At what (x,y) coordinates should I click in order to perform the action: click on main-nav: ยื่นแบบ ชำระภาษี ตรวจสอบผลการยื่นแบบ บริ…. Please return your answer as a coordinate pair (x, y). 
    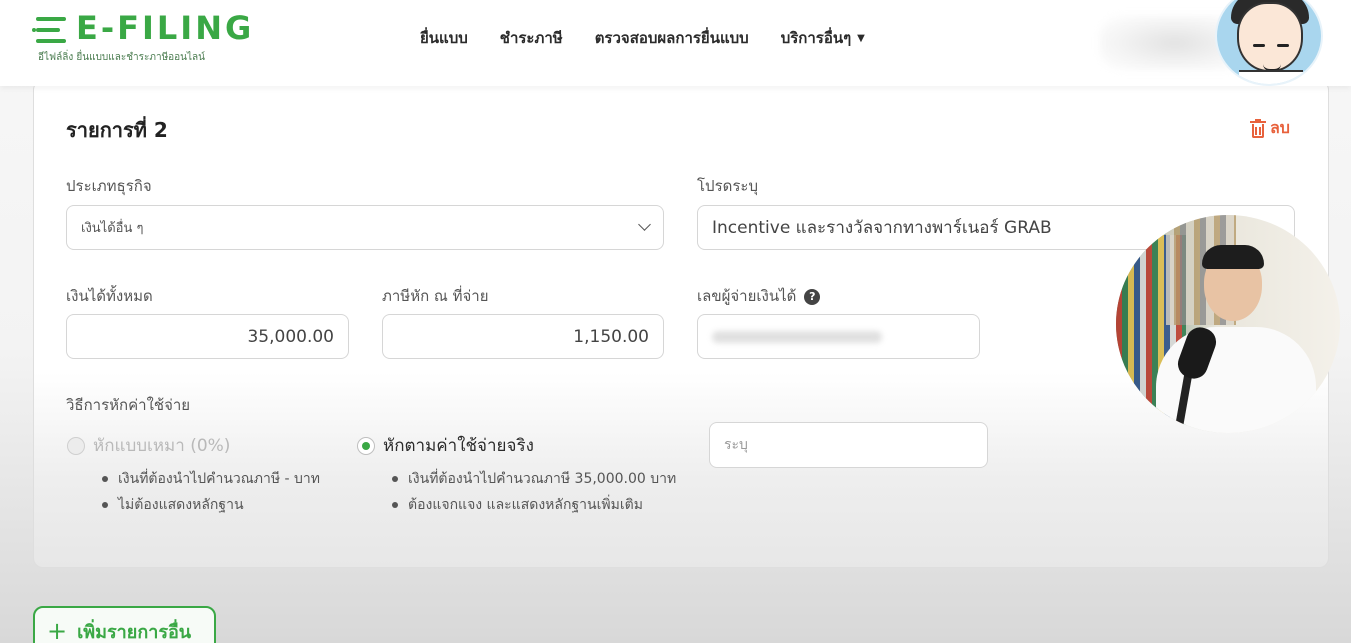
    Looking at the image, I should click on (642, 38).